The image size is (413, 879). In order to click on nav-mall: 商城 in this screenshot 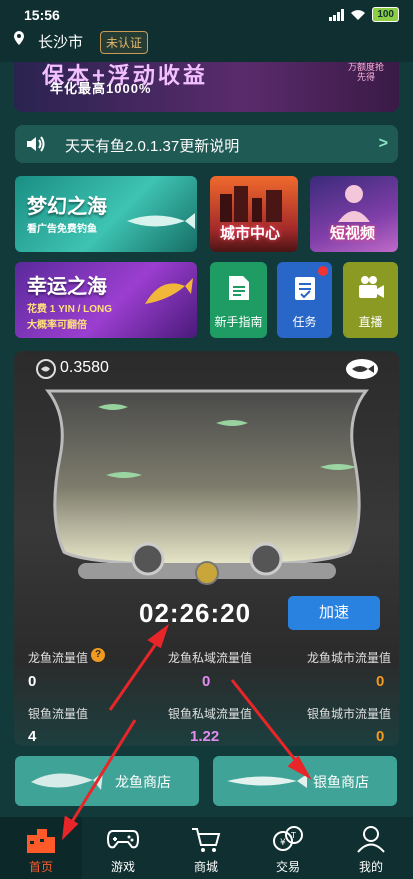, I will do `click(206, 848)`.